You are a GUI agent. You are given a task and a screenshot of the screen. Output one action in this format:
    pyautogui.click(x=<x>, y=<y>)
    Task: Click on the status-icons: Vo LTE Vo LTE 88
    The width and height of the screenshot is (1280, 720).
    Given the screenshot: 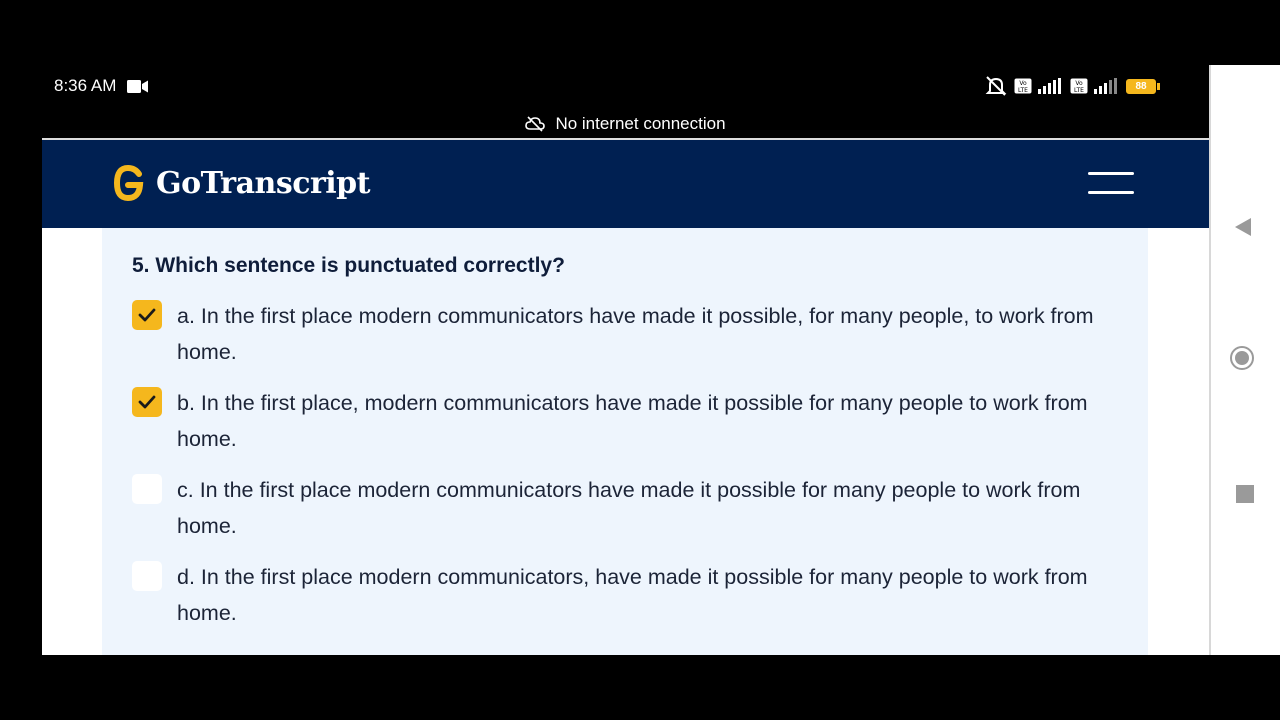 What is the action you would take?
    pyautogui.click(x=1072, y=86)
    